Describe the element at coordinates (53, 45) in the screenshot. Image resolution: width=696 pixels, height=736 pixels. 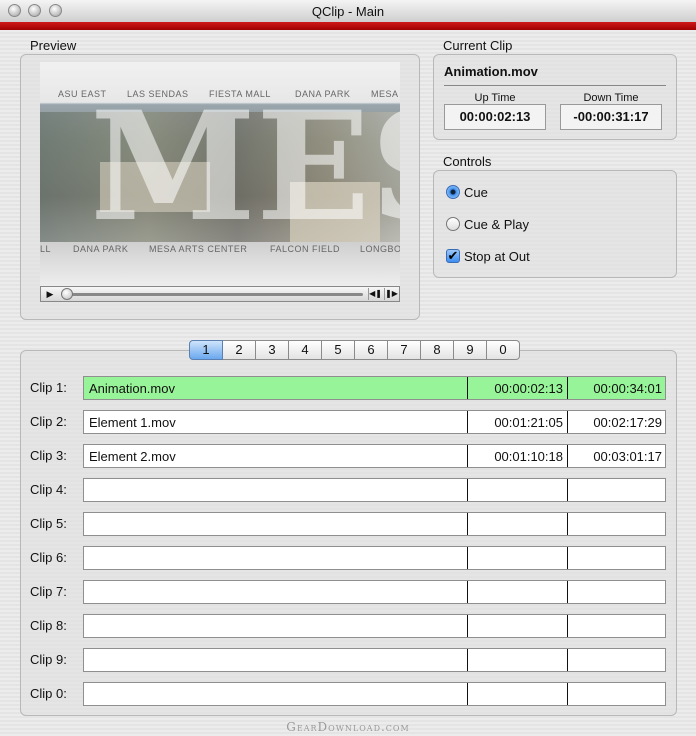
I see `preview-label: Preview` at that location.